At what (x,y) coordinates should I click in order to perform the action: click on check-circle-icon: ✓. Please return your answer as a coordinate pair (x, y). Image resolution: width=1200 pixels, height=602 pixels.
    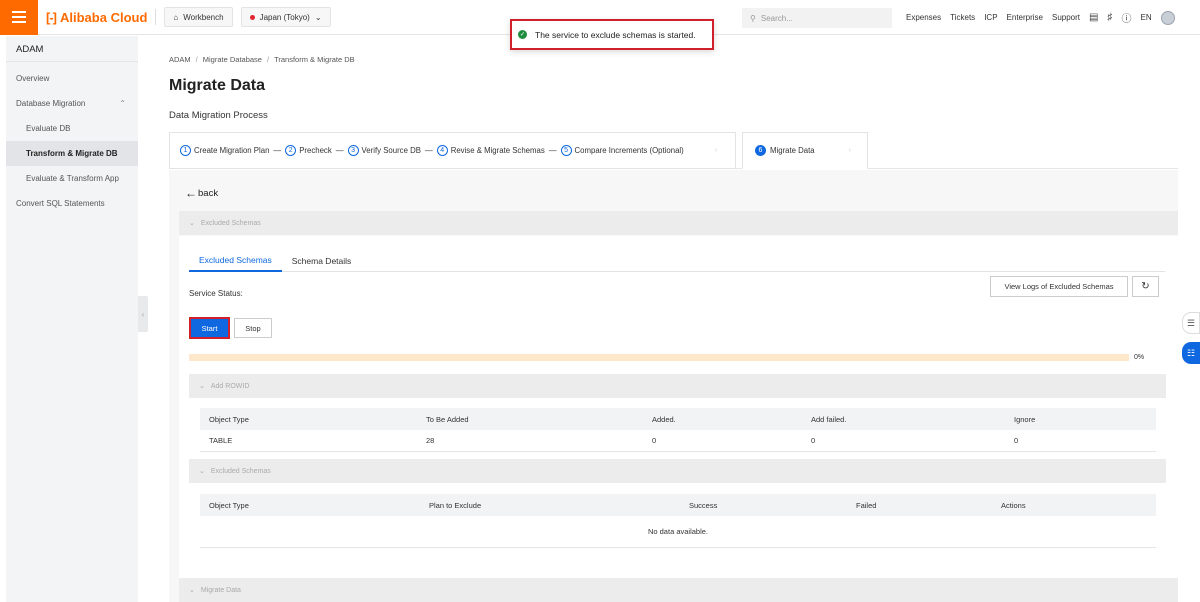
    Looking at the image, I should click on (522, 34).